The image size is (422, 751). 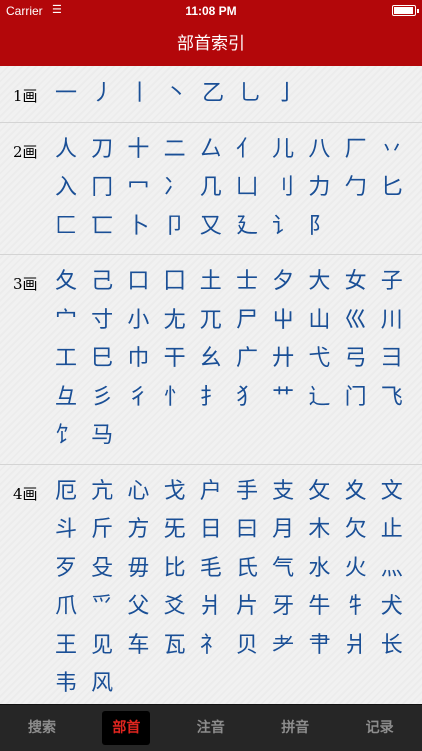 I want to click on radical-item: 川, so click(x=392, y=321).